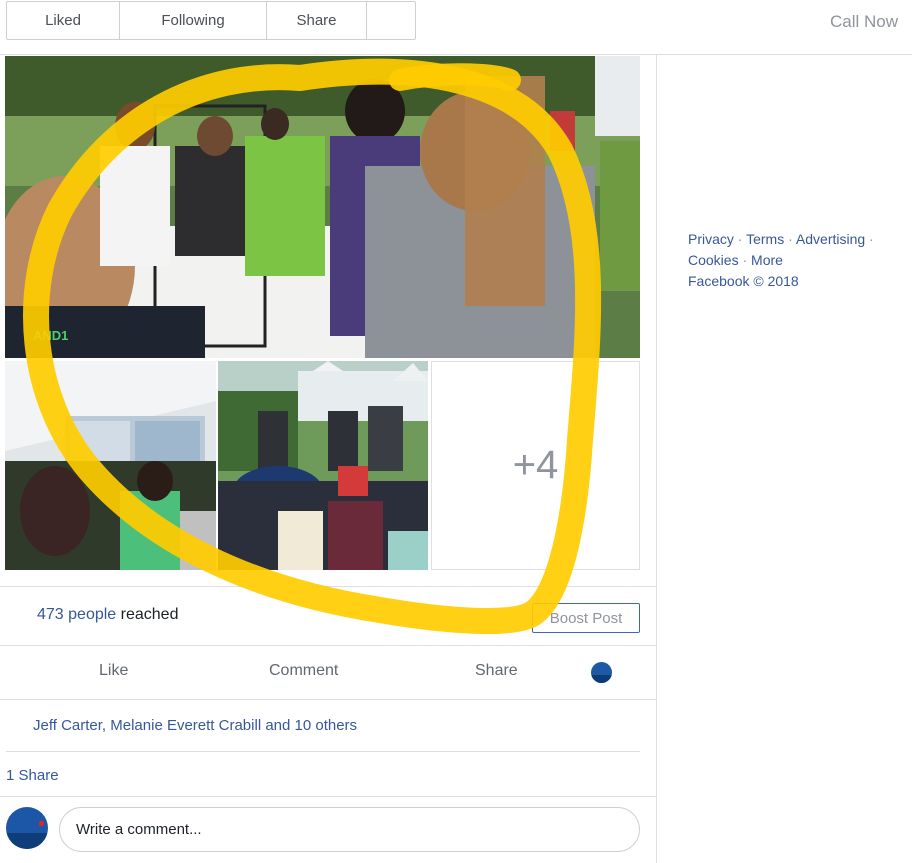  What do you see at coordinates (349, 829) in the screenshot?
I see `comment-input` at bounding box center [349, 829].